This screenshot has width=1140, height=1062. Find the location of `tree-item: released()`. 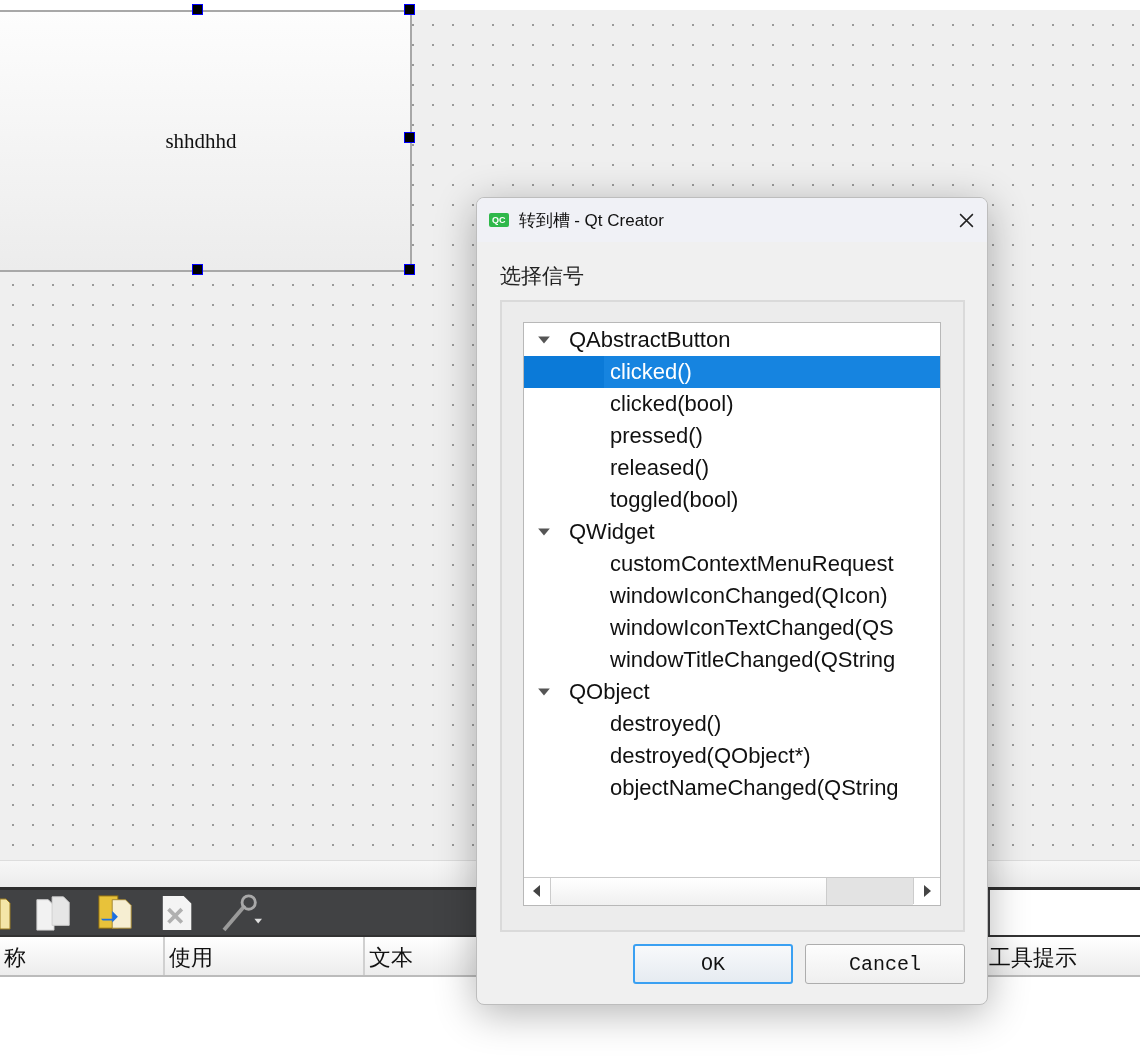

tree-item: released() is located at coordinates (732, 468).